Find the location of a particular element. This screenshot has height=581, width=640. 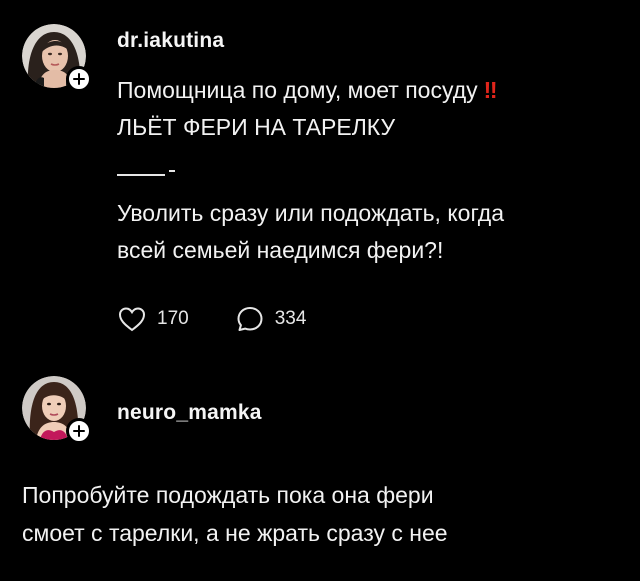

post-1-avatar-wrap is located at coordinates (57, 58).